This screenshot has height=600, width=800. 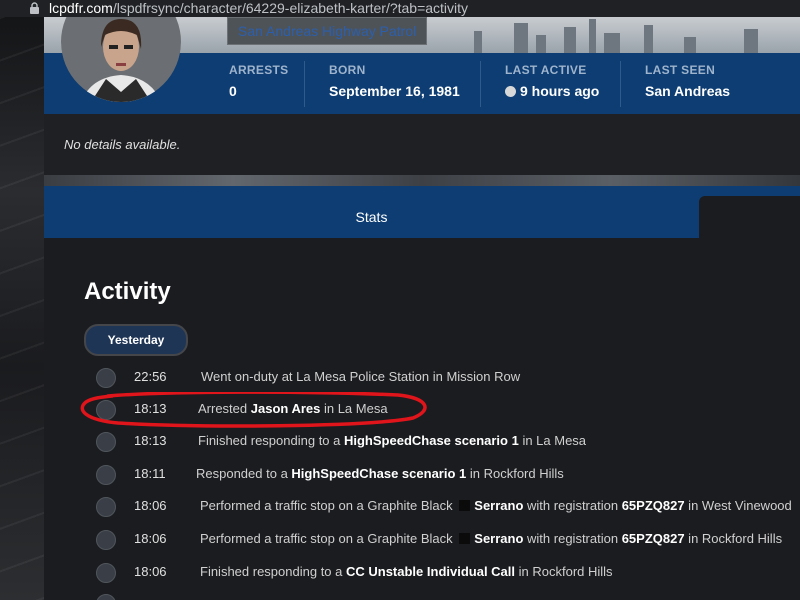 I want to click on character-avatar, so click(x=121, y=59).